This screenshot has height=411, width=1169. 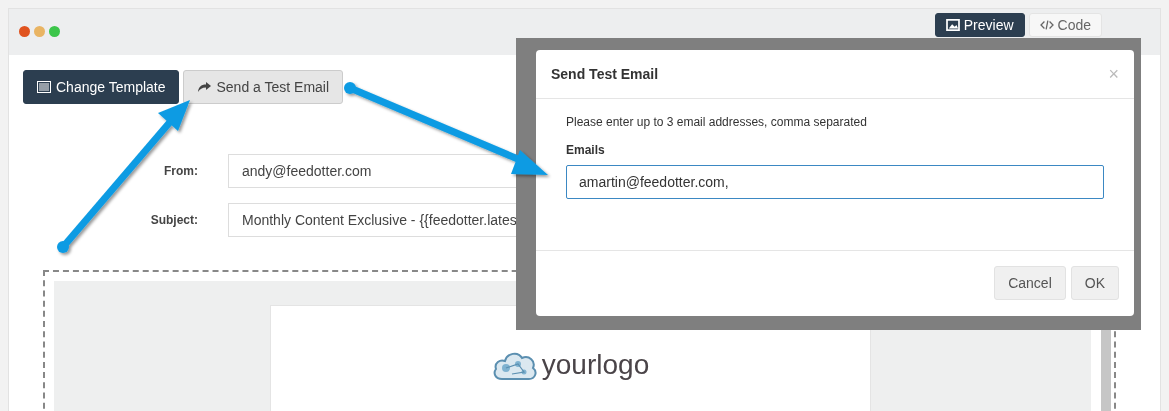 I want to click on cancel-button: Cancel, so click(x=1030, y=283).